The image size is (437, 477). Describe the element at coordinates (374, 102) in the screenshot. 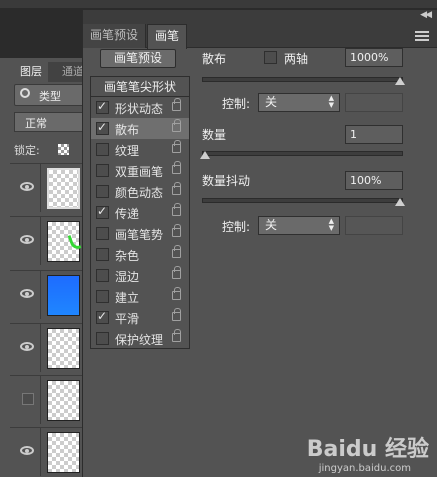

I see `scatter-control-field` at that location.